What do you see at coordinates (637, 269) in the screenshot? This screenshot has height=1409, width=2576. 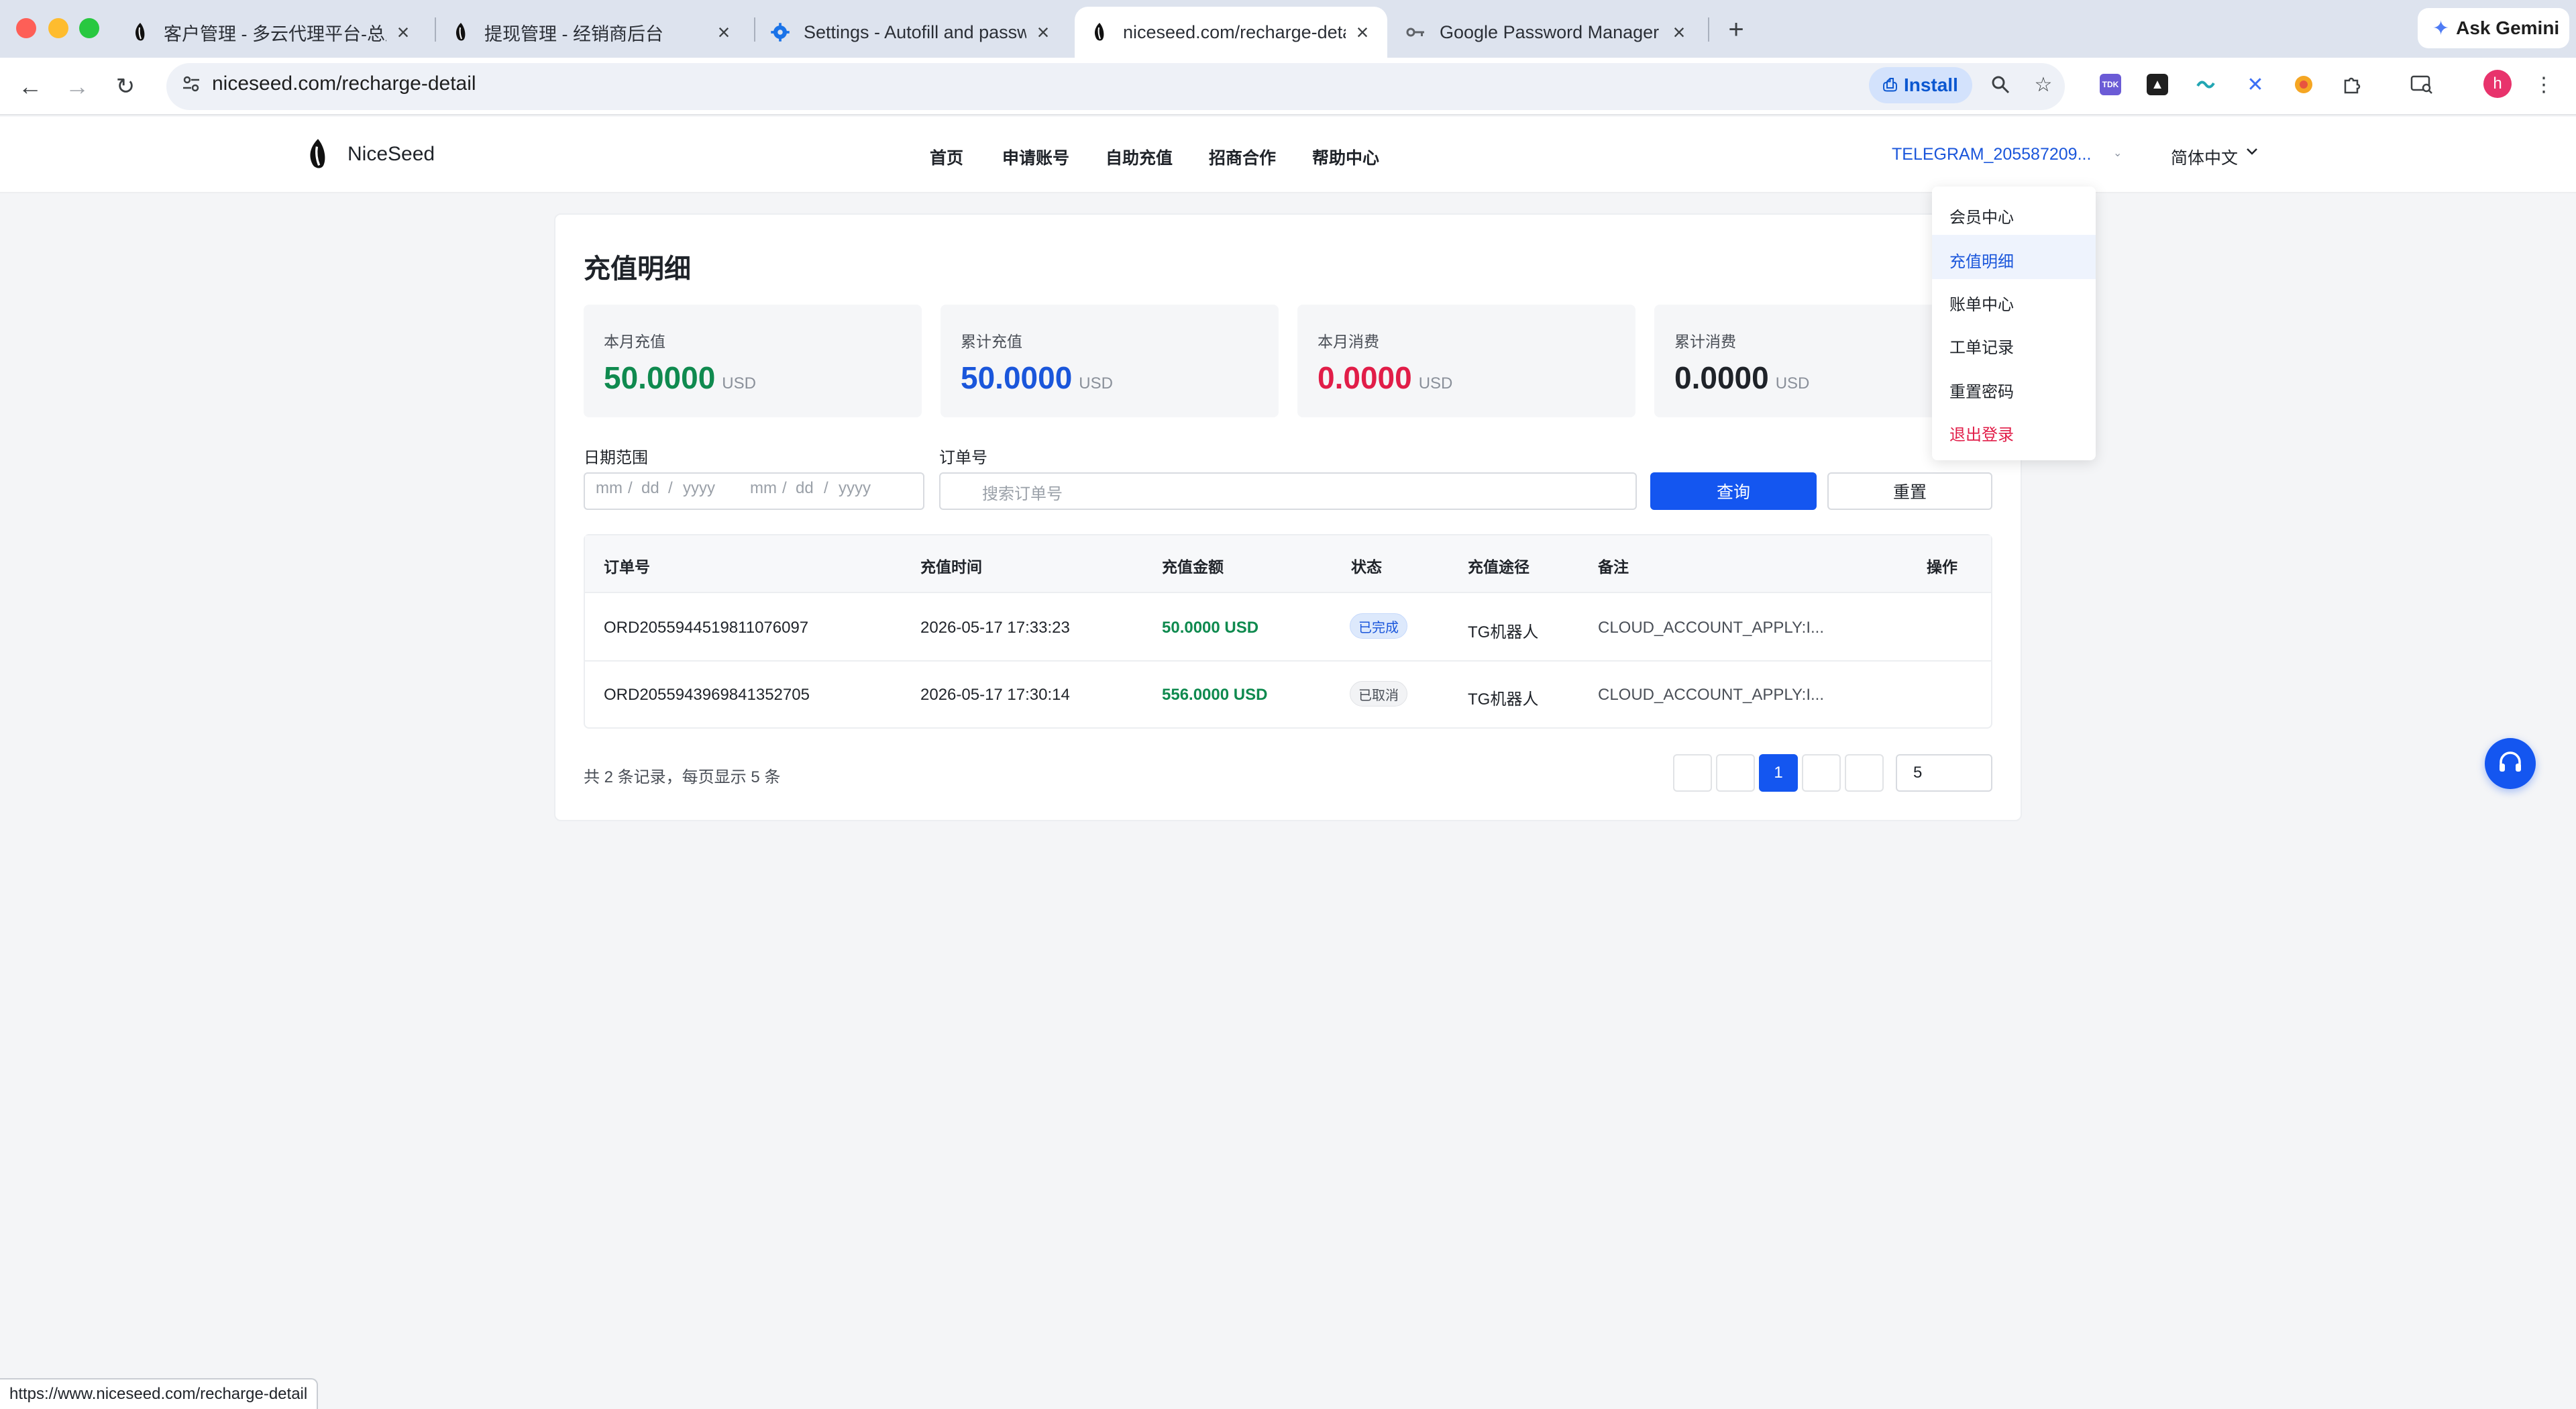 I see `page-title: 充值明细` at bounding box center [637, 269].